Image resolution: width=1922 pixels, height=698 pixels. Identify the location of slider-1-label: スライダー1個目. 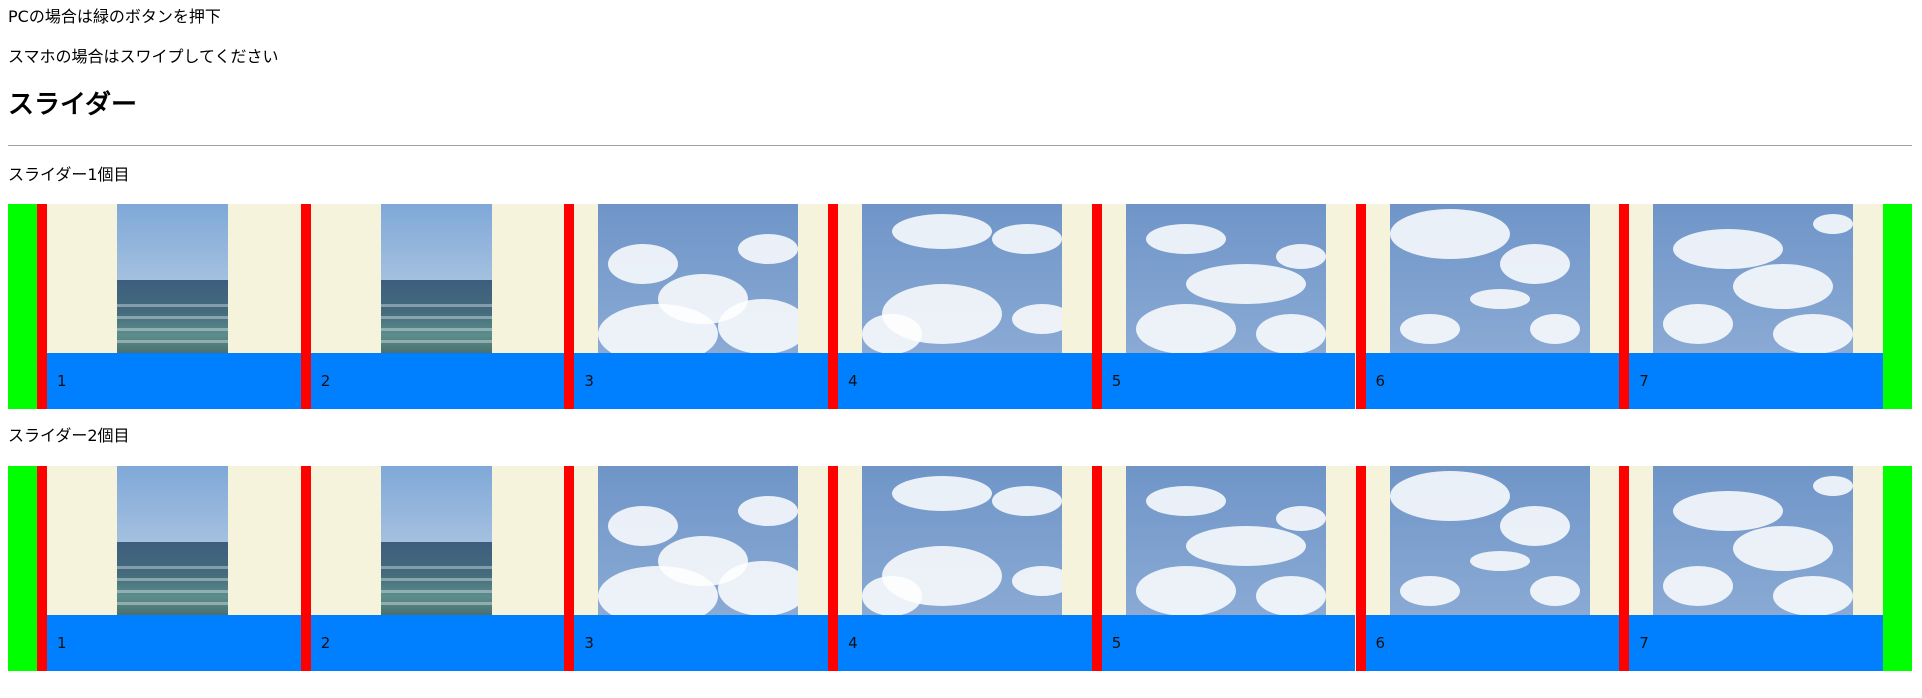
(69, 174).